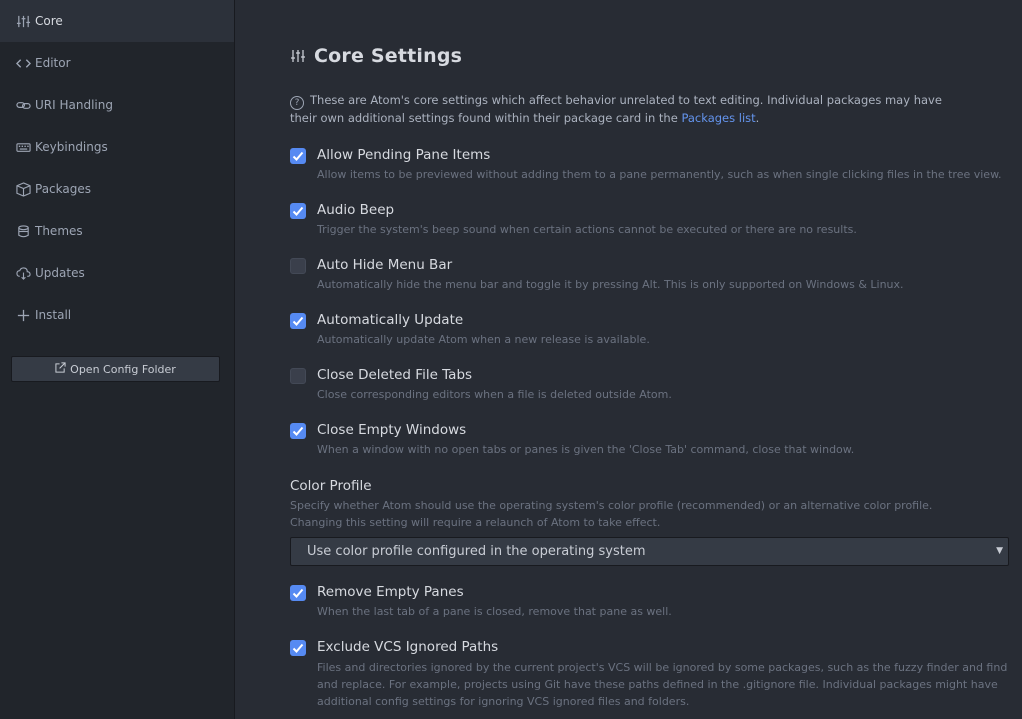 The width and height of the screenshot is (1022, 719). What do you see at coordinates (53, 315) in the screenshot?
I see `sidebar-item-label: Install` at bounding box center [53, 315].